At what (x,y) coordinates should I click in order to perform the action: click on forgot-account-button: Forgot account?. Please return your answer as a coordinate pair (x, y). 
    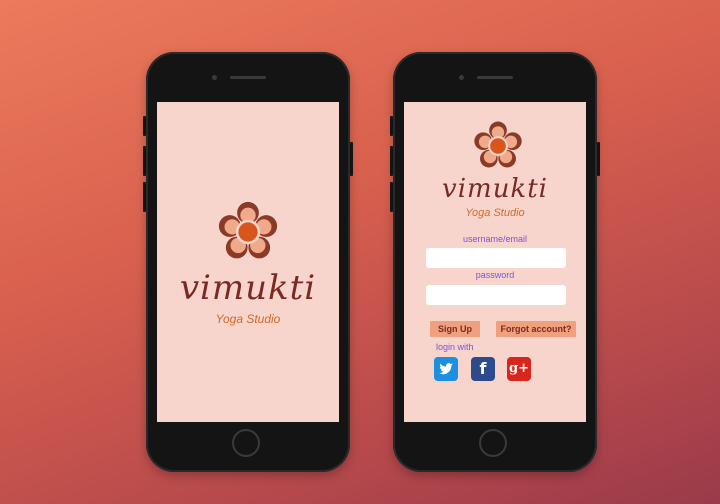
    Looking at the image, I should click on (536, 329).